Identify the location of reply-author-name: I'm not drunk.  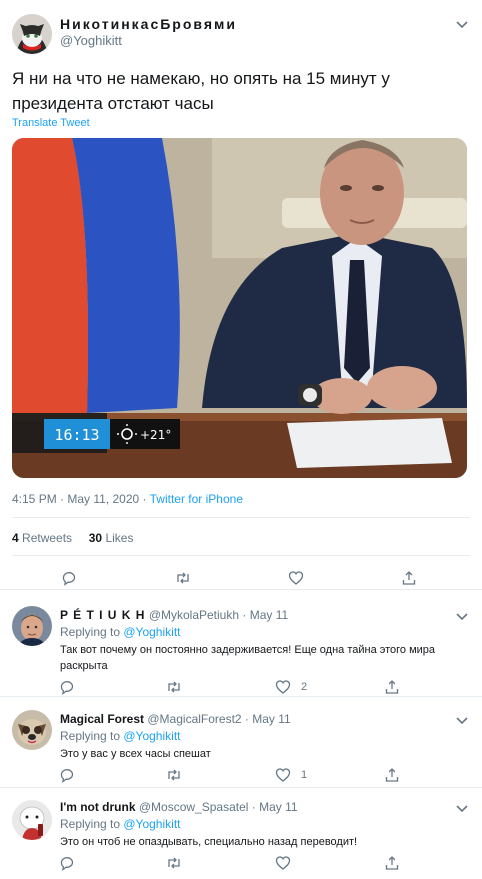
(98, 807).